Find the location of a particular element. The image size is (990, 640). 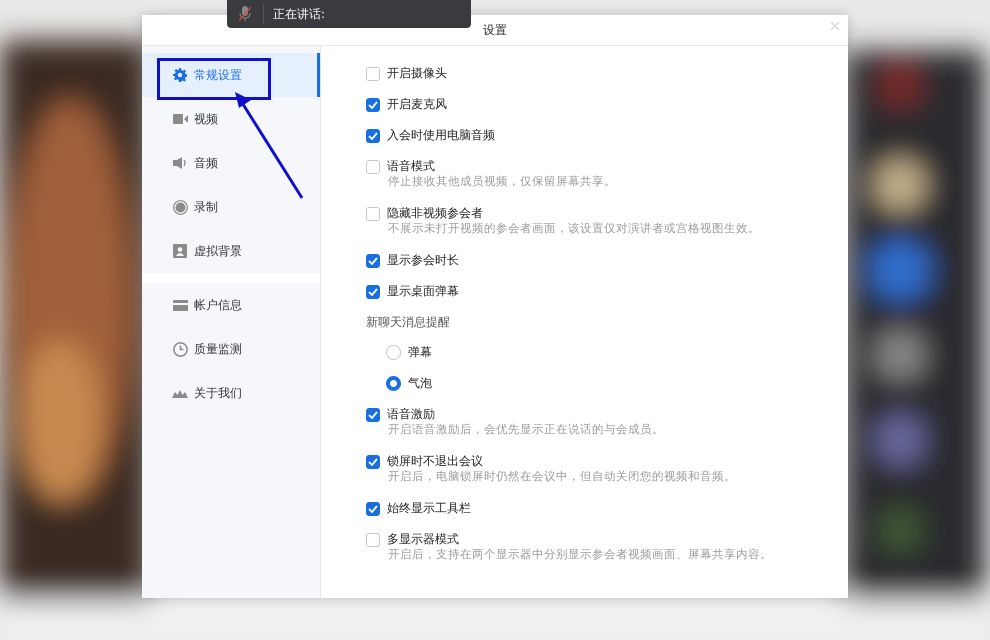

sidebar-item: 虚拟背景 is located at coordinates (231, 251).